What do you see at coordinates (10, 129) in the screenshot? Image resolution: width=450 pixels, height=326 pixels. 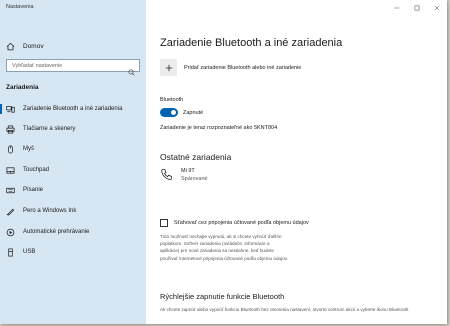 I see `printer-icon` at bounding box center [10, 129].